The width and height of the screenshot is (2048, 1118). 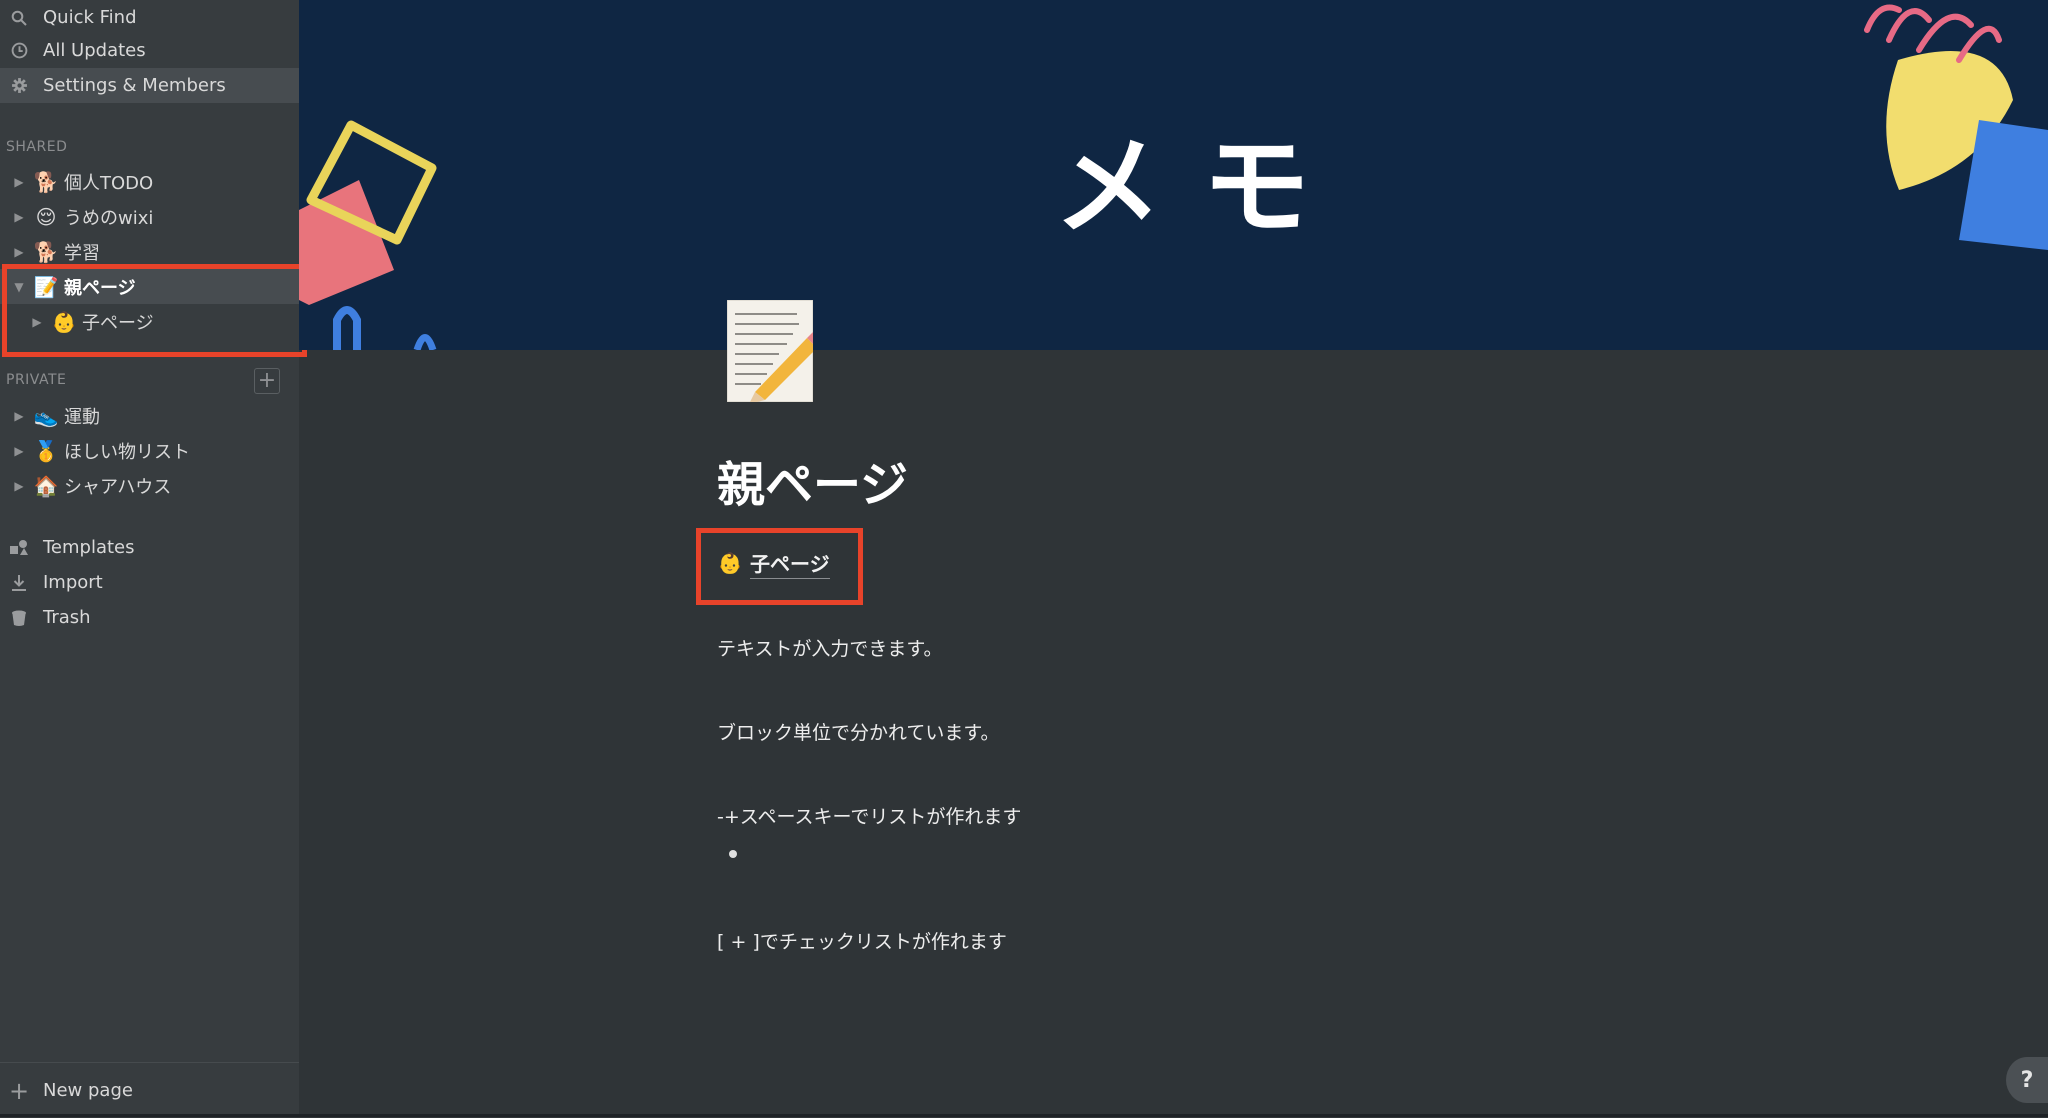 What do you see at coordinates (830, 647) in the screenshot?
I see `text-block: テキストが入力できます。` at bounding box center [830, 647].